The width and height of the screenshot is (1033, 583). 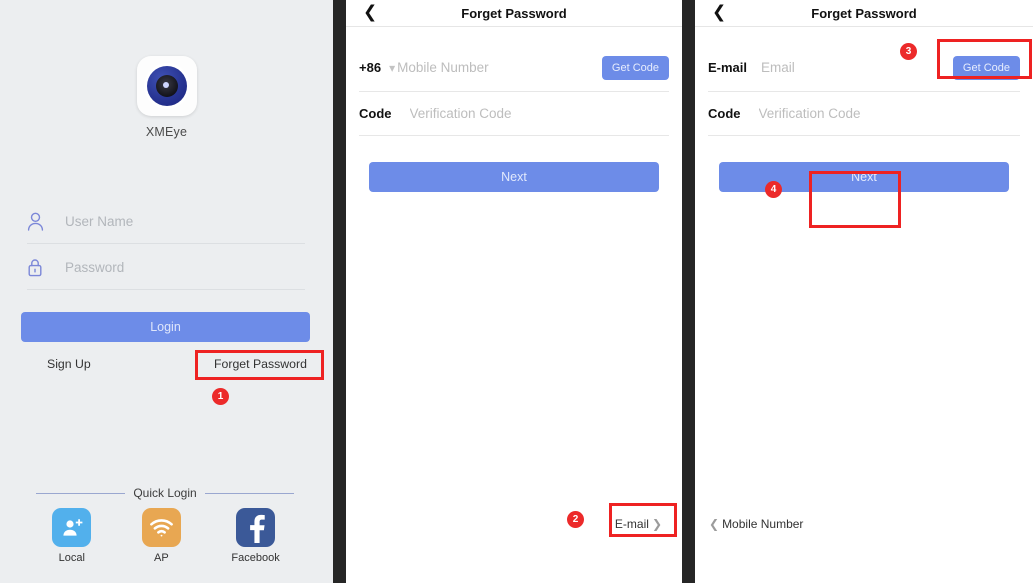 I want to click on mobile-page-title: Forget Password, so click(x=514, y=13).